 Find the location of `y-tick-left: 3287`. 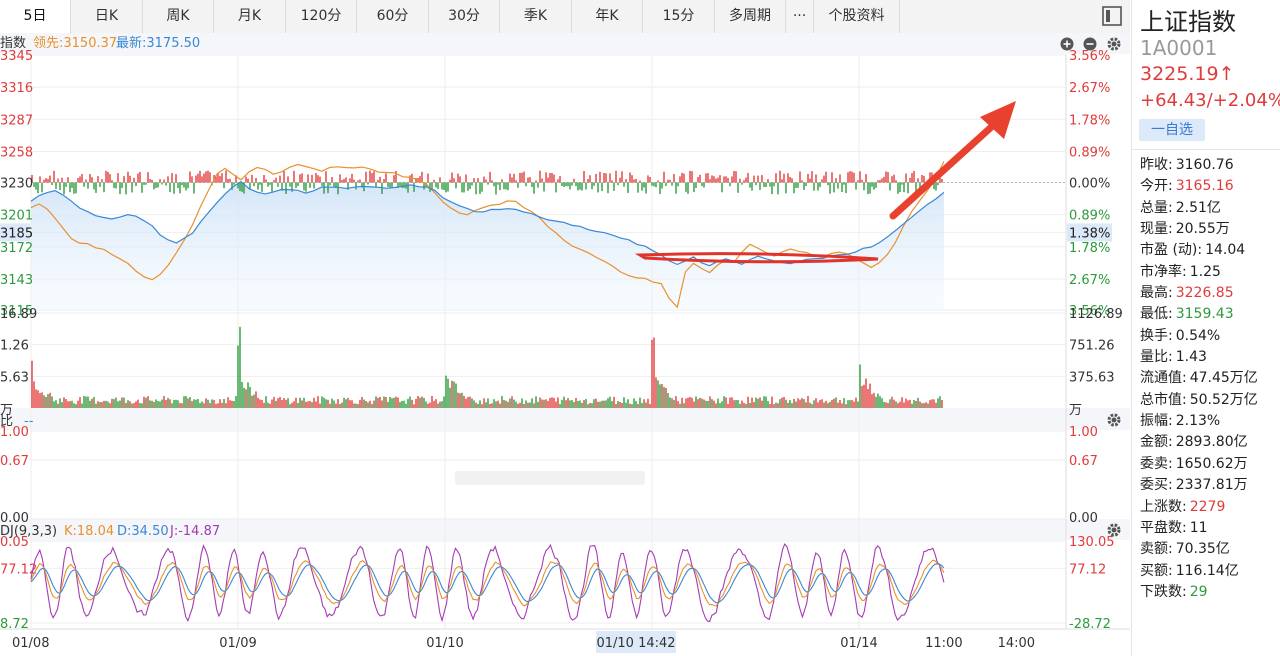

y-tick-left: 3287 is located at coordinates (16, 120).